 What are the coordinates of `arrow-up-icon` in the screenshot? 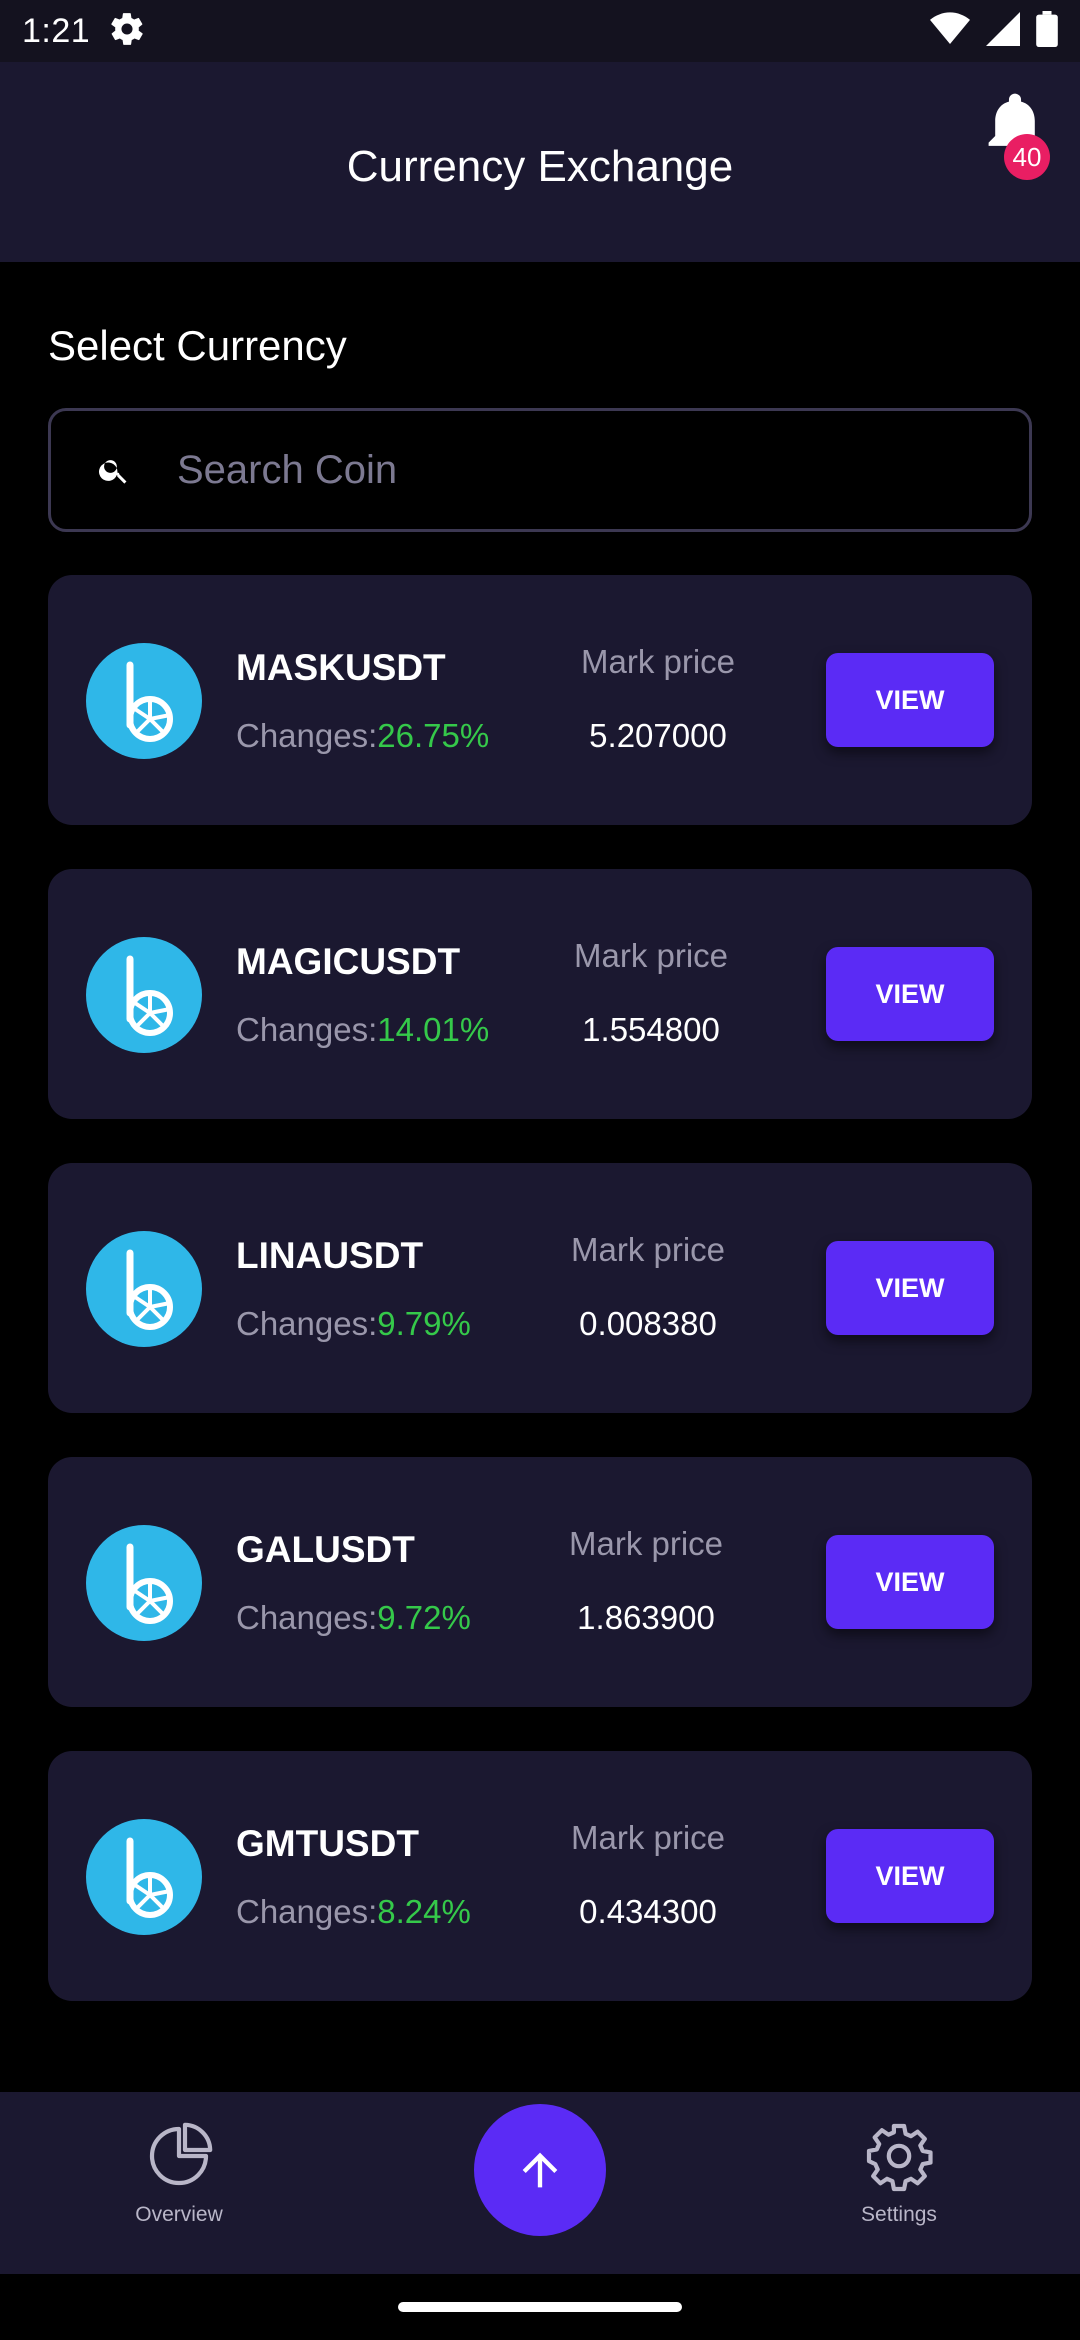 It's located at (540, 2170).